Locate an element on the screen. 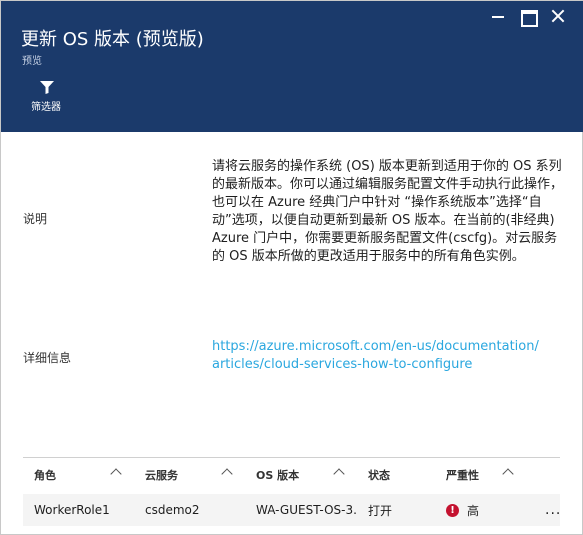  close-icon is located at coordinates (558, 16).